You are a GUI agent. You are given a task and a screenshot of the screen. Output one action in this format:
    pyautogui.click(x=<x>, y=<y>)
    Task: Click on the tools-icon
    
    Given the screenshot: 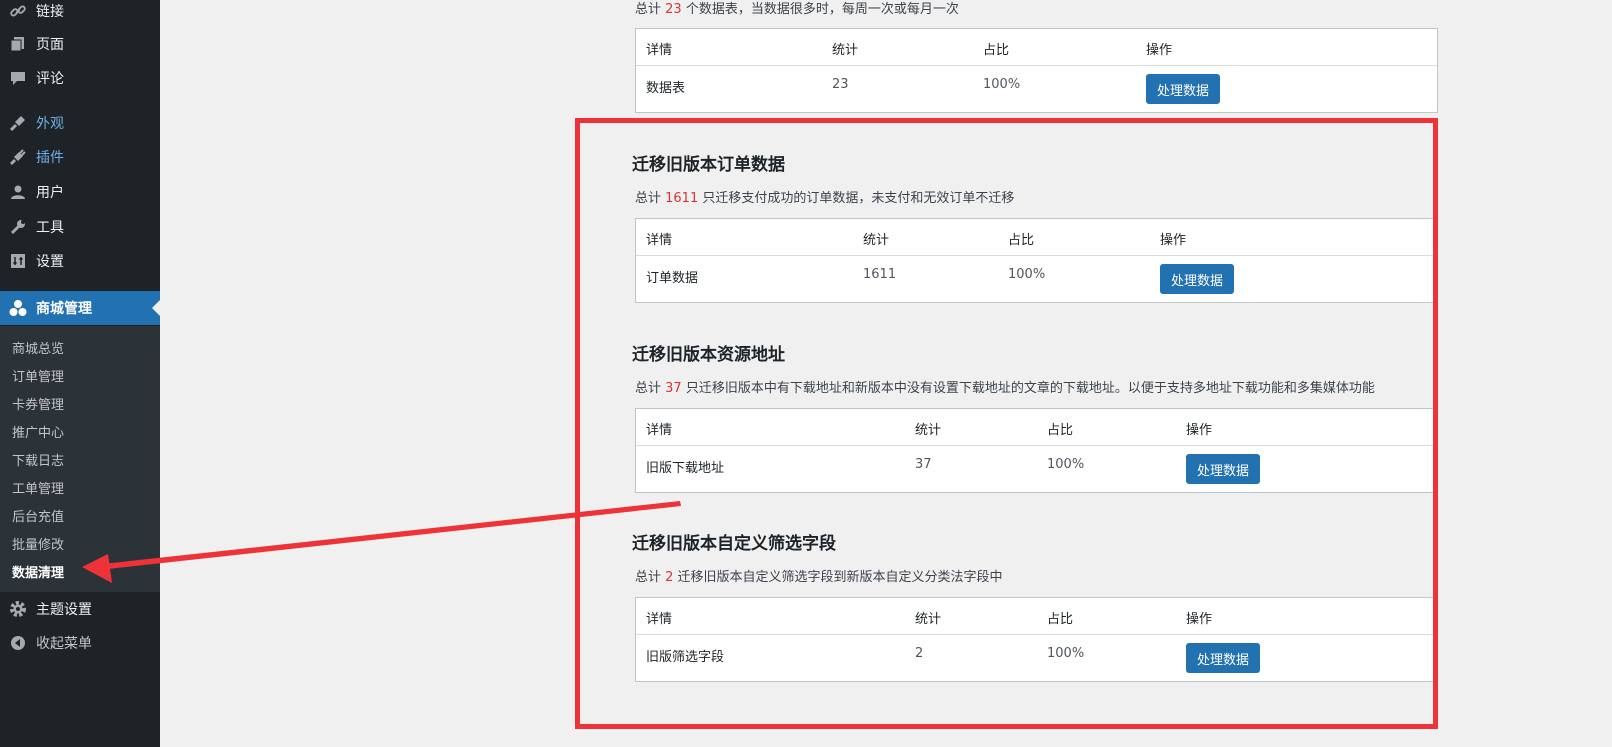 What is the action you would take?
    pyautogui.click(x=18, y=227)
    